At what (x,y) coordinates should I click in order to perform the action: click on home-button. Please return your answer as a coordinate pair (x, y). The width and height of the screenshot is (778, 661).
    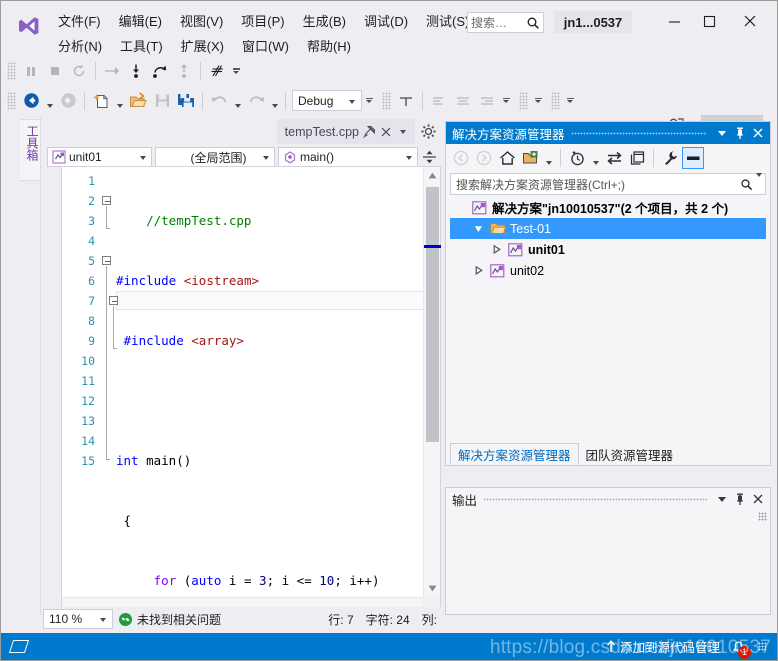
    Looking at the image, I should click on (507, 158).